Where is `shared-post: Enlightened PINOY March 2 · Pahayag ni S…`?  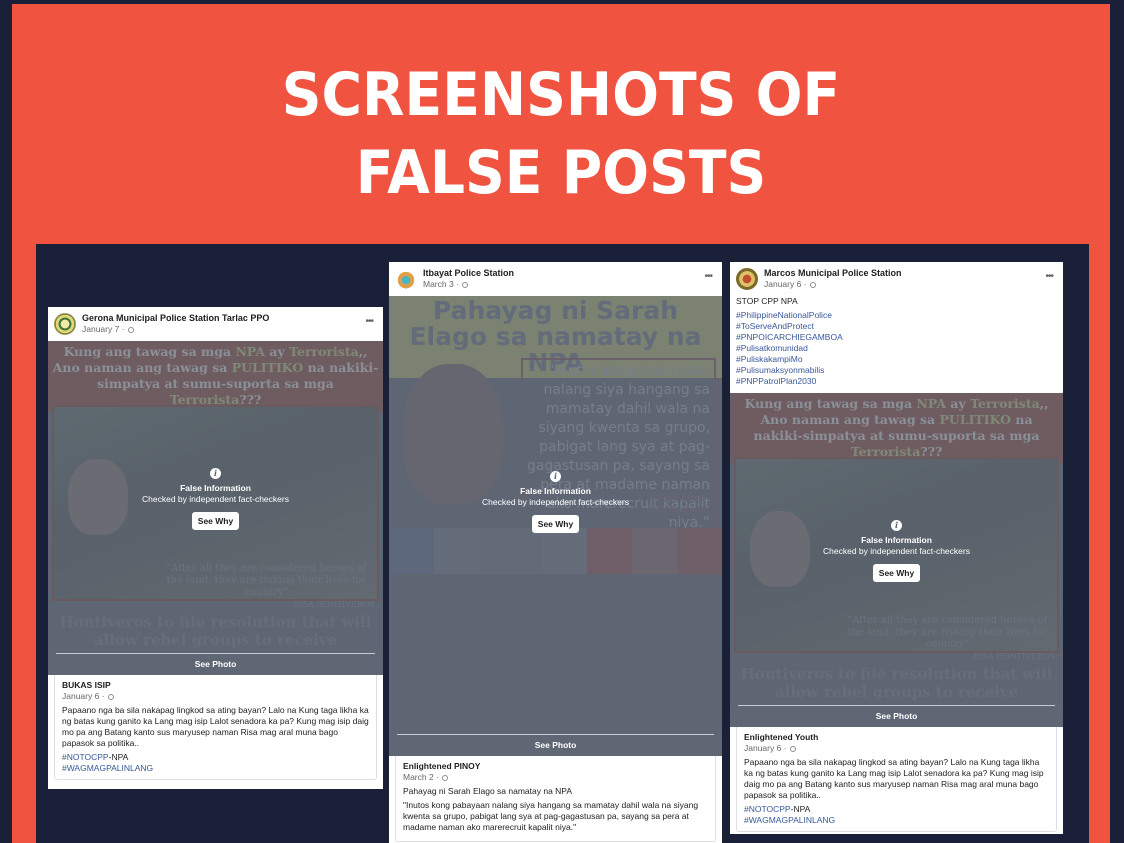
shared-post: Enlightened PINOY March 2 · Pahayag ni S… is located at coordinates (555, 799).